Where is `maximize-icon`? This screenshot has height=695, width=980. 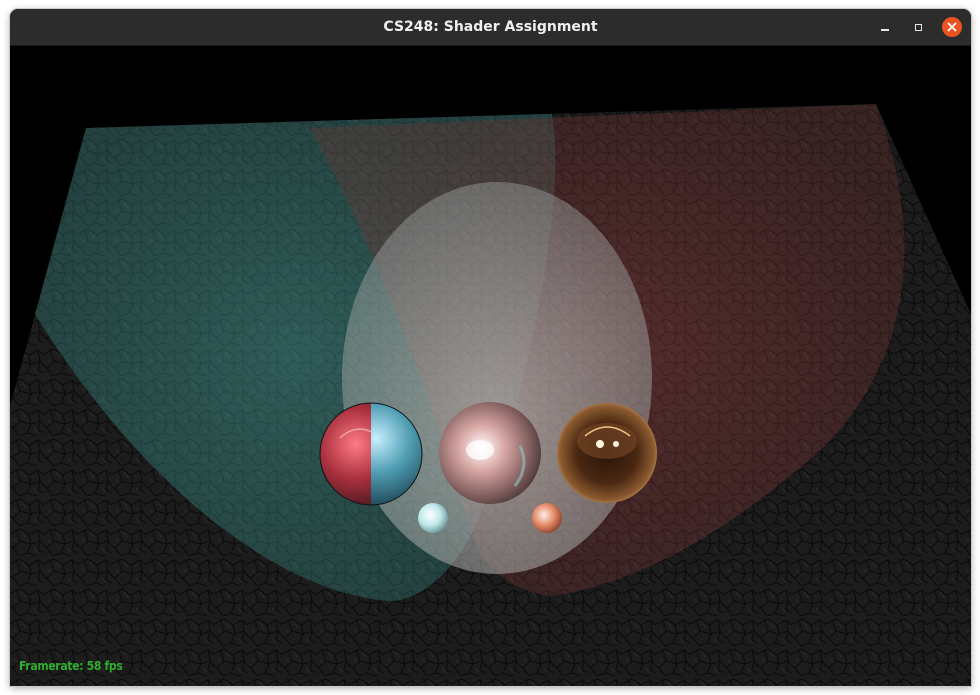
maximize-icon is located at coordinates (918, 27).